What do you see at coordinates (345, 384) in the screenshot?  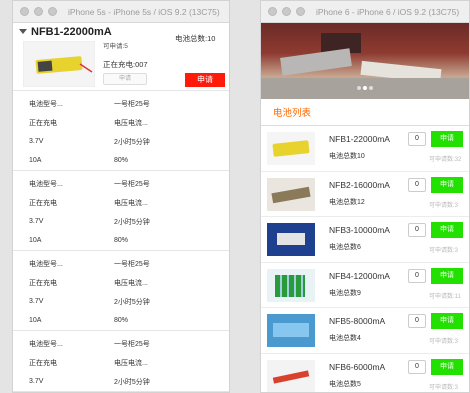 I see `battery-total-count: 电池总数5` at bounding box center [345, 384].